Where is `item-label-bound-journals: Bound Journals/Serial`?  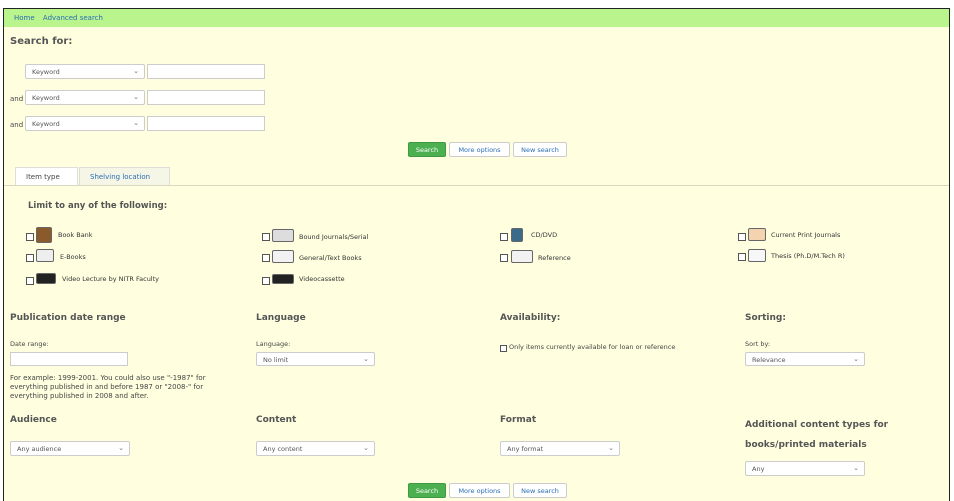
item-label-bound-journals: Bound Journals/Serial is located at coordinates (334, 237).